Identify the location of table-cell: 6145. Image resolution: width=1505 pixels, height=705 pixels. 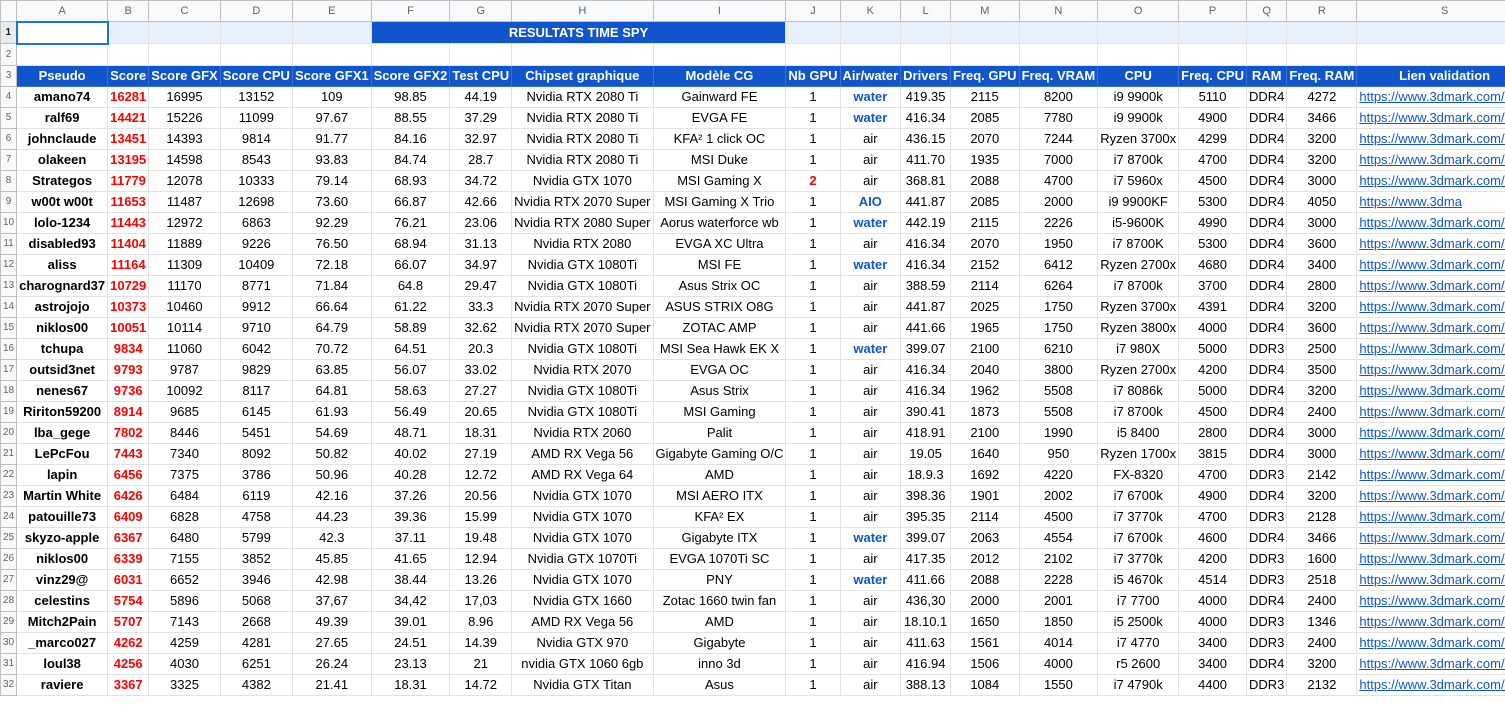
(256, 411).